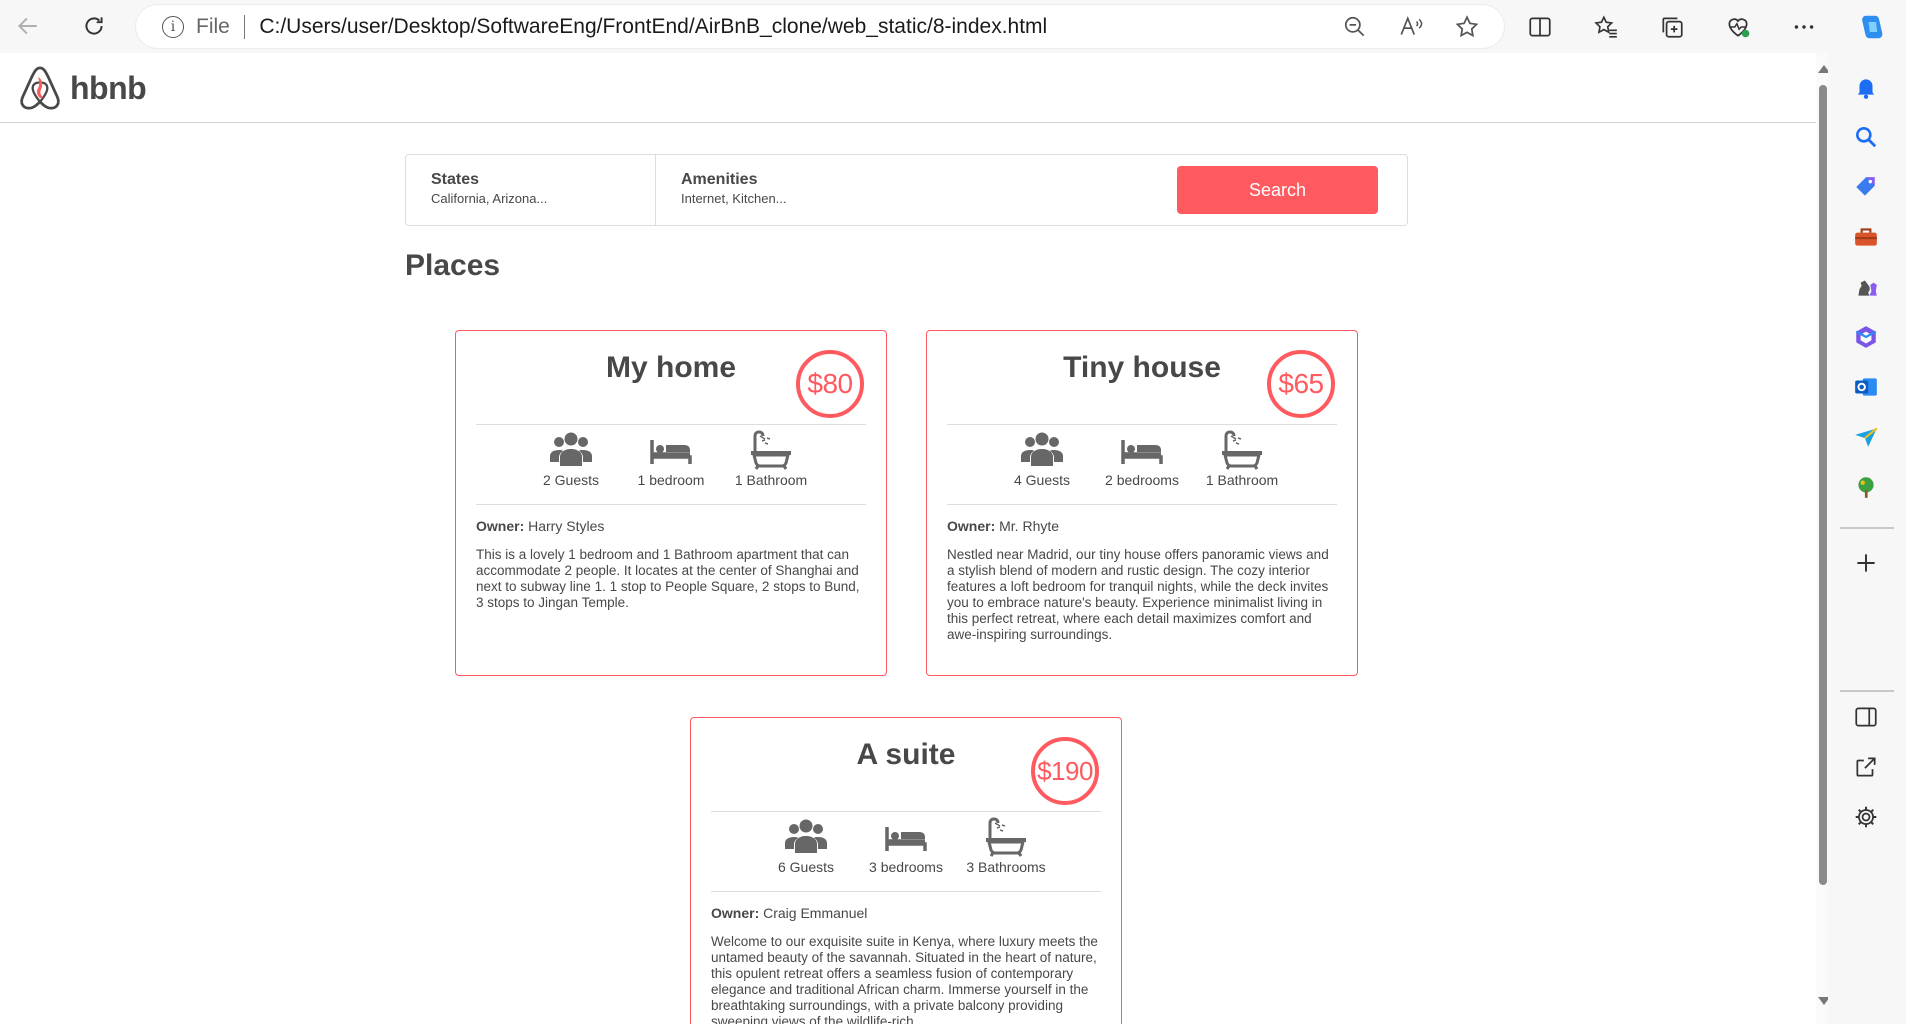 This screenshot has height=1024, width=1906. Describe the element at coordinates (453, 265) in the screenshot. I see `places-title: Places` at that location.